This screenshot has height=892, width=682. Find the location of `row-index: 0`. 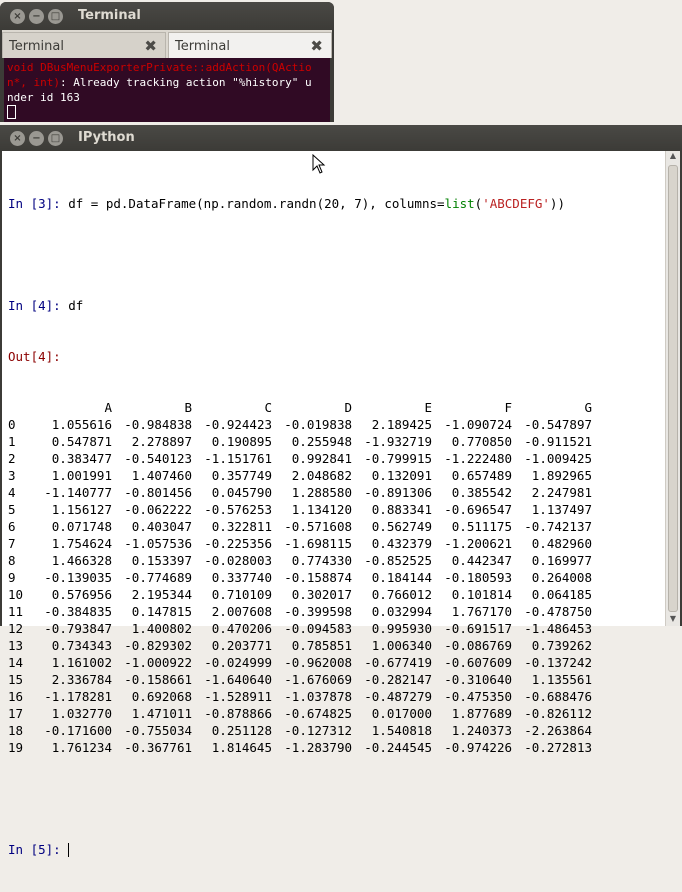

row-index: 0 is located at coordinates (12, 424).